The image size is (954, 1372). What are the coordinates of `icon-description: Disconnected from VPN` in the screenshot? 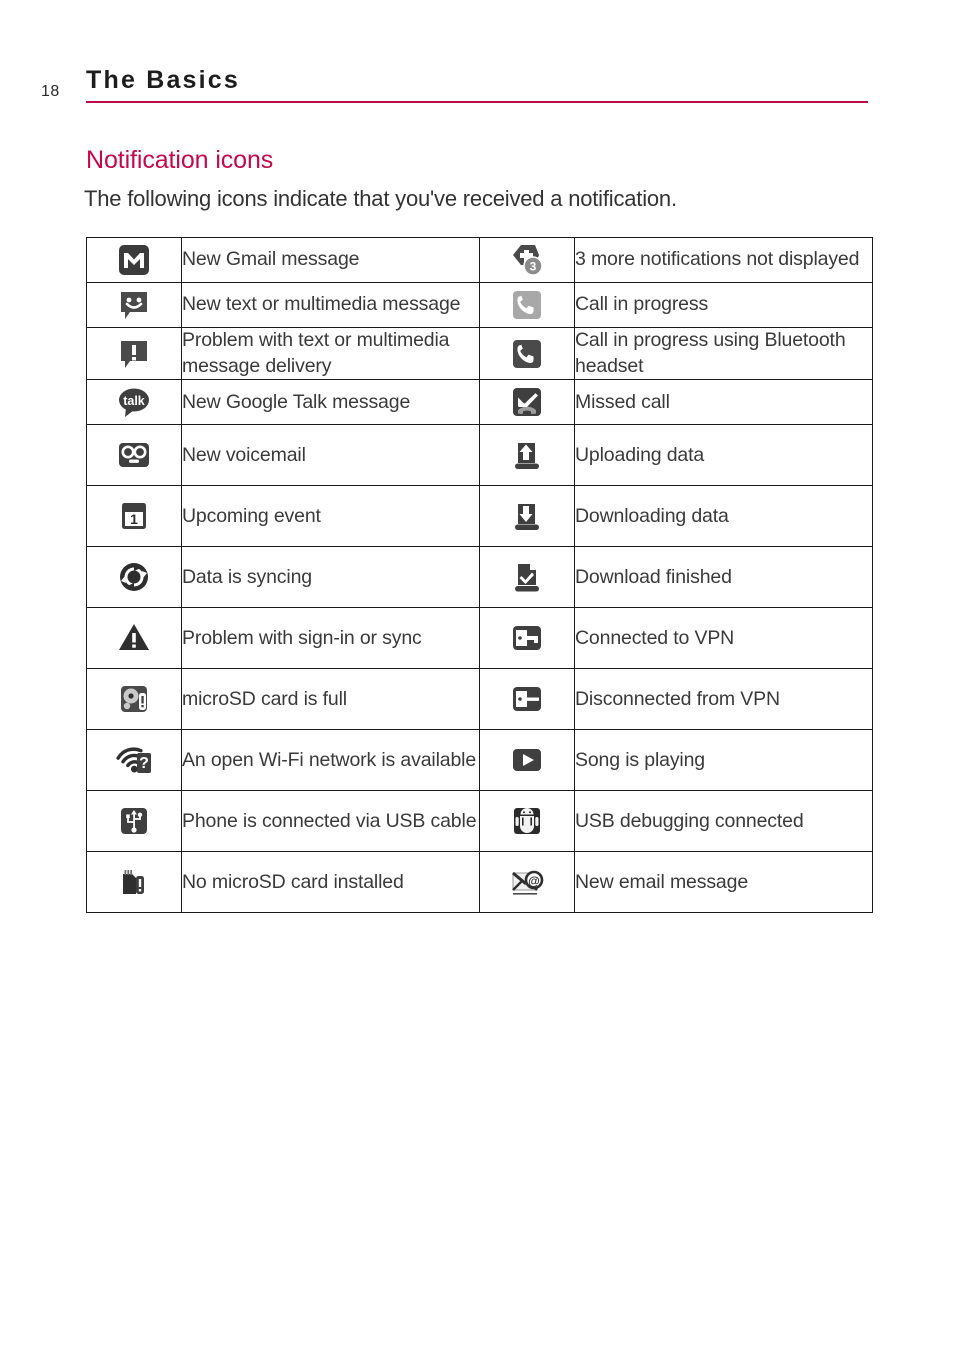 It's located at (723, 699).